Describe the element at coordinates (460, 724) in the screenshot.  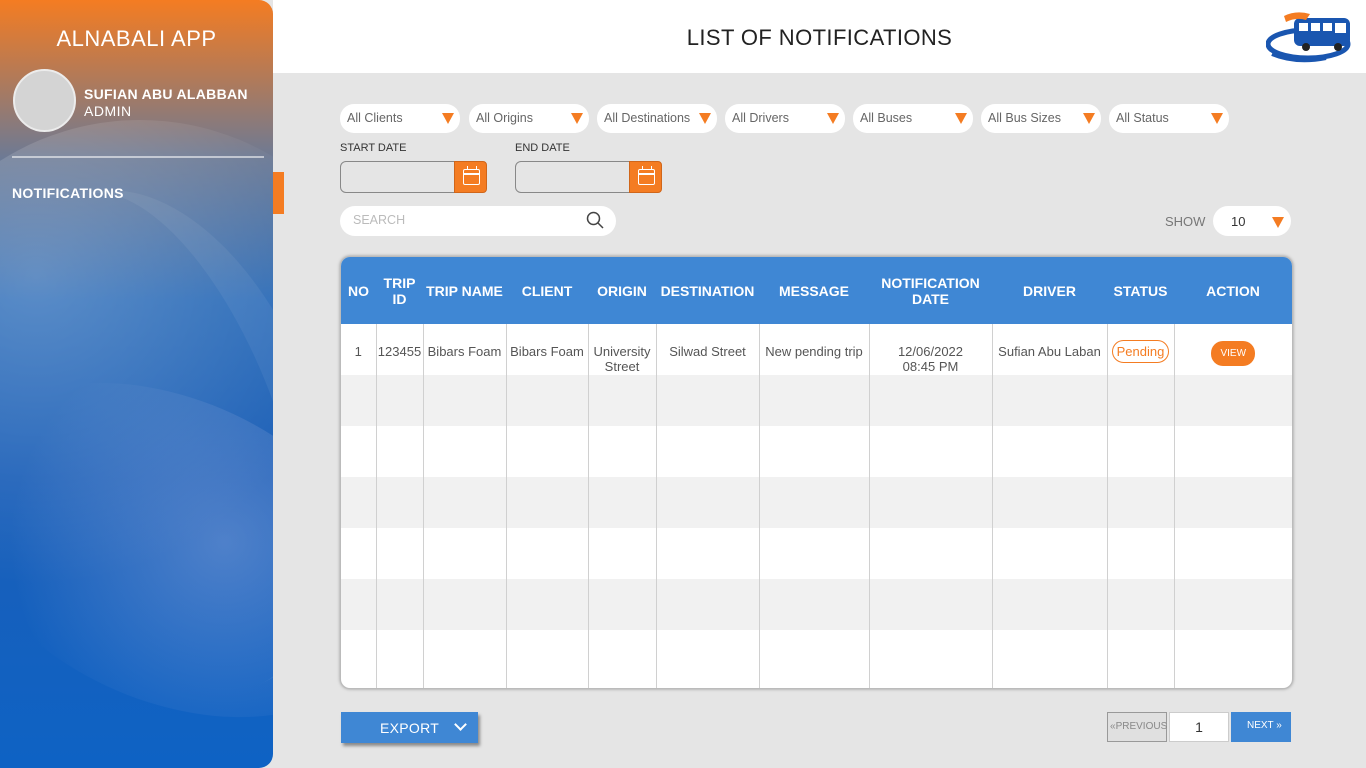
I see `chevron-down-icon` at that location.